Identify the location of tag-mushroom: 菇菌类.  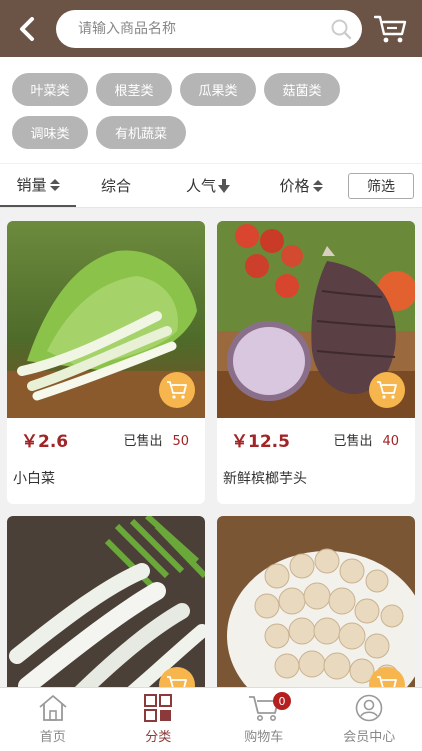
(302, 89).